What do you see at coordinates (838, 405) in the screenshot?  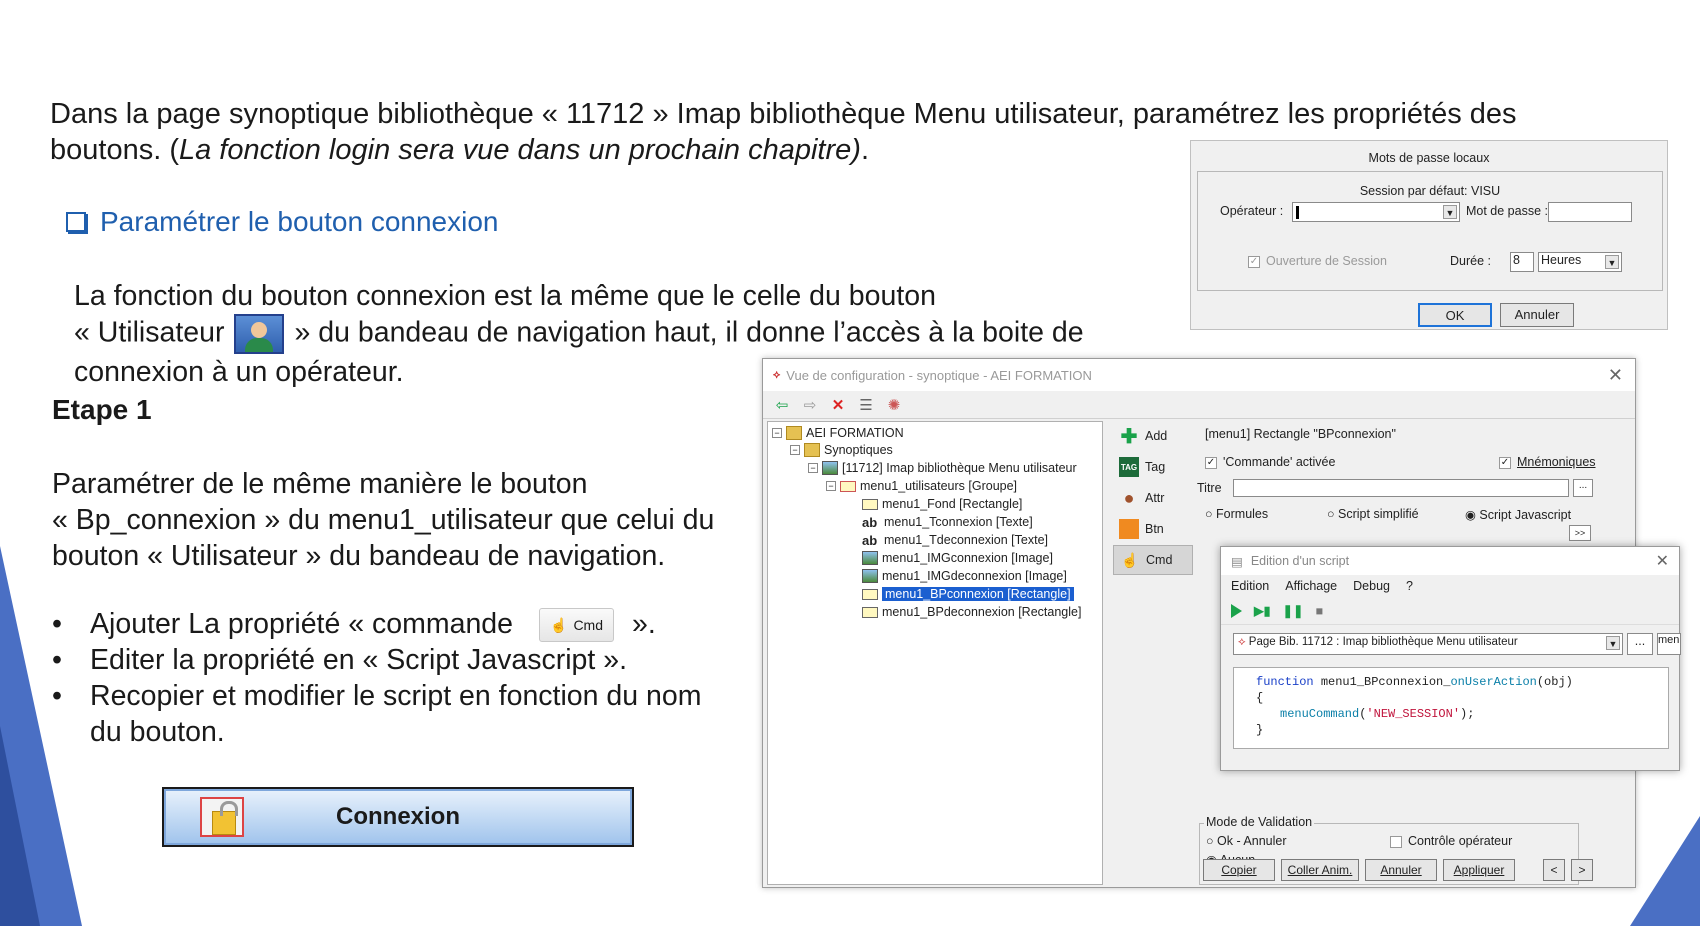 I see `delete-icon: ✕` at bounding box center [838, 405].